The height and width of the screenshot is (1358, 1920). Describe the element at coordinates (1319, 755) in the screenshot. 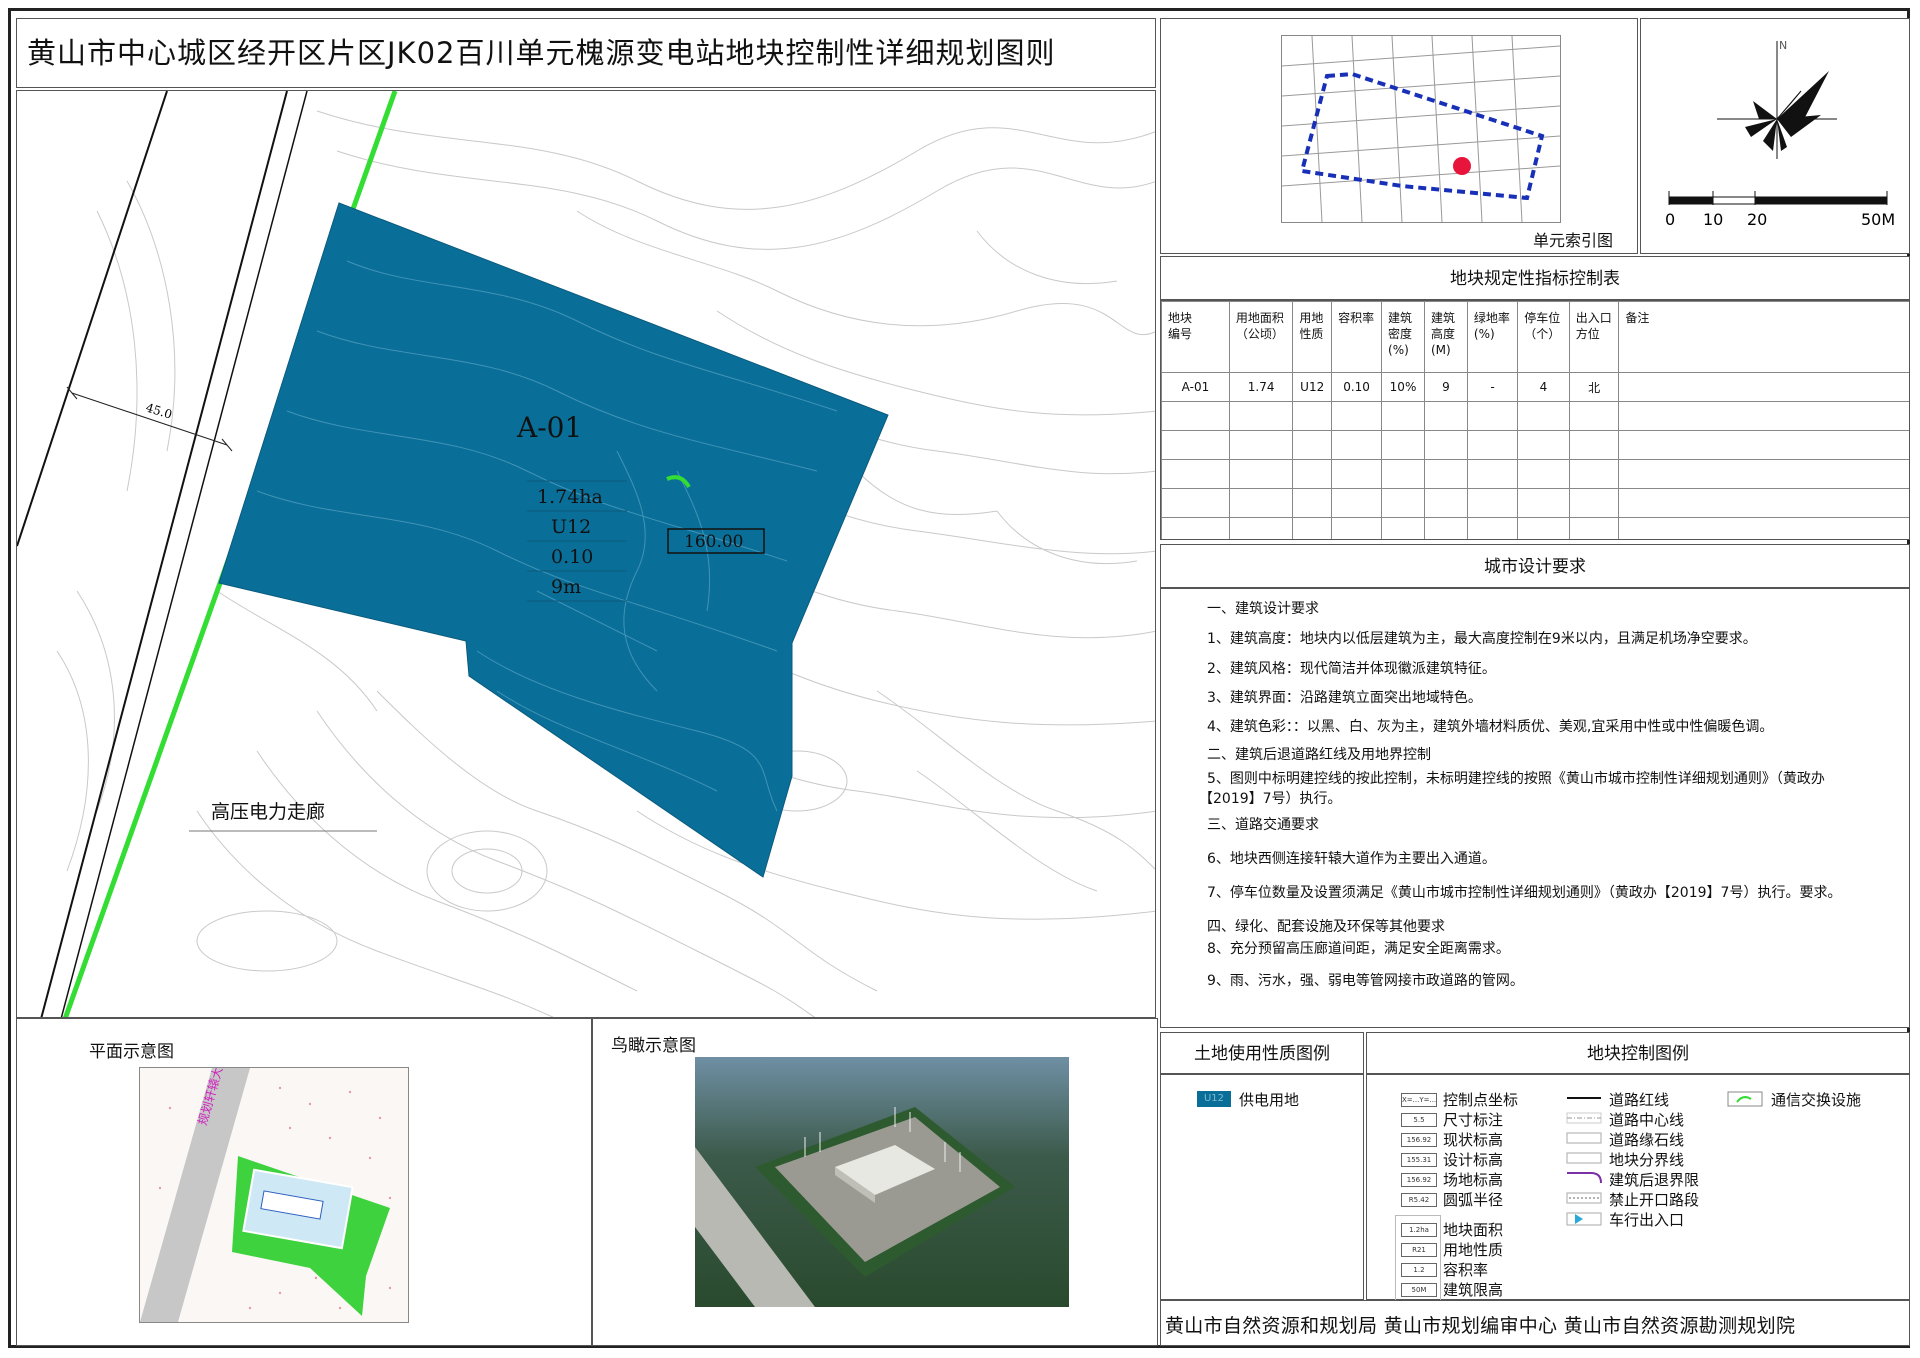

I see `design-line: 二、建筑后退道路红线及用地界控制` at that location.